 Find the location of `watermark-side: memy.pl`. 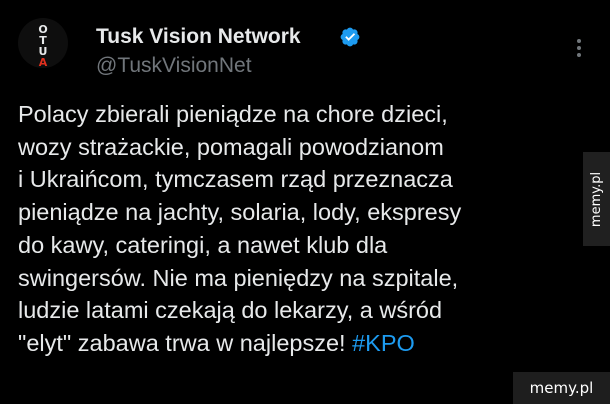

watermark-side: memy.pl is located at coordinates (596, 199).